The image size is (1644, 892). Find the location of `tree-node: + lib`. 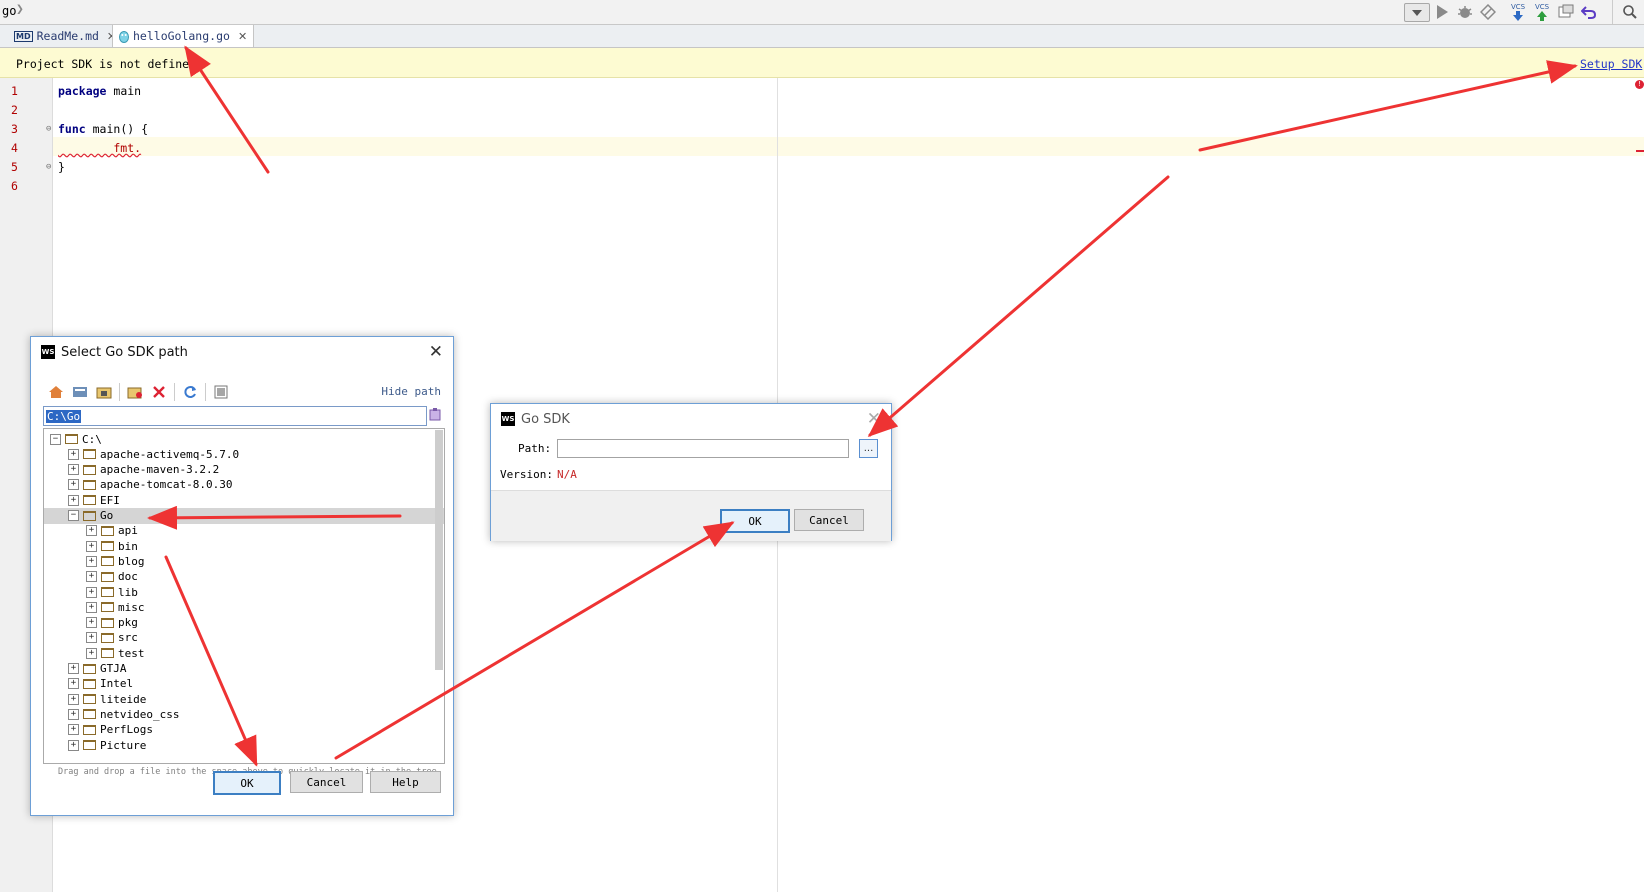

tree-node: + lib is located at coordinates (244, 592).